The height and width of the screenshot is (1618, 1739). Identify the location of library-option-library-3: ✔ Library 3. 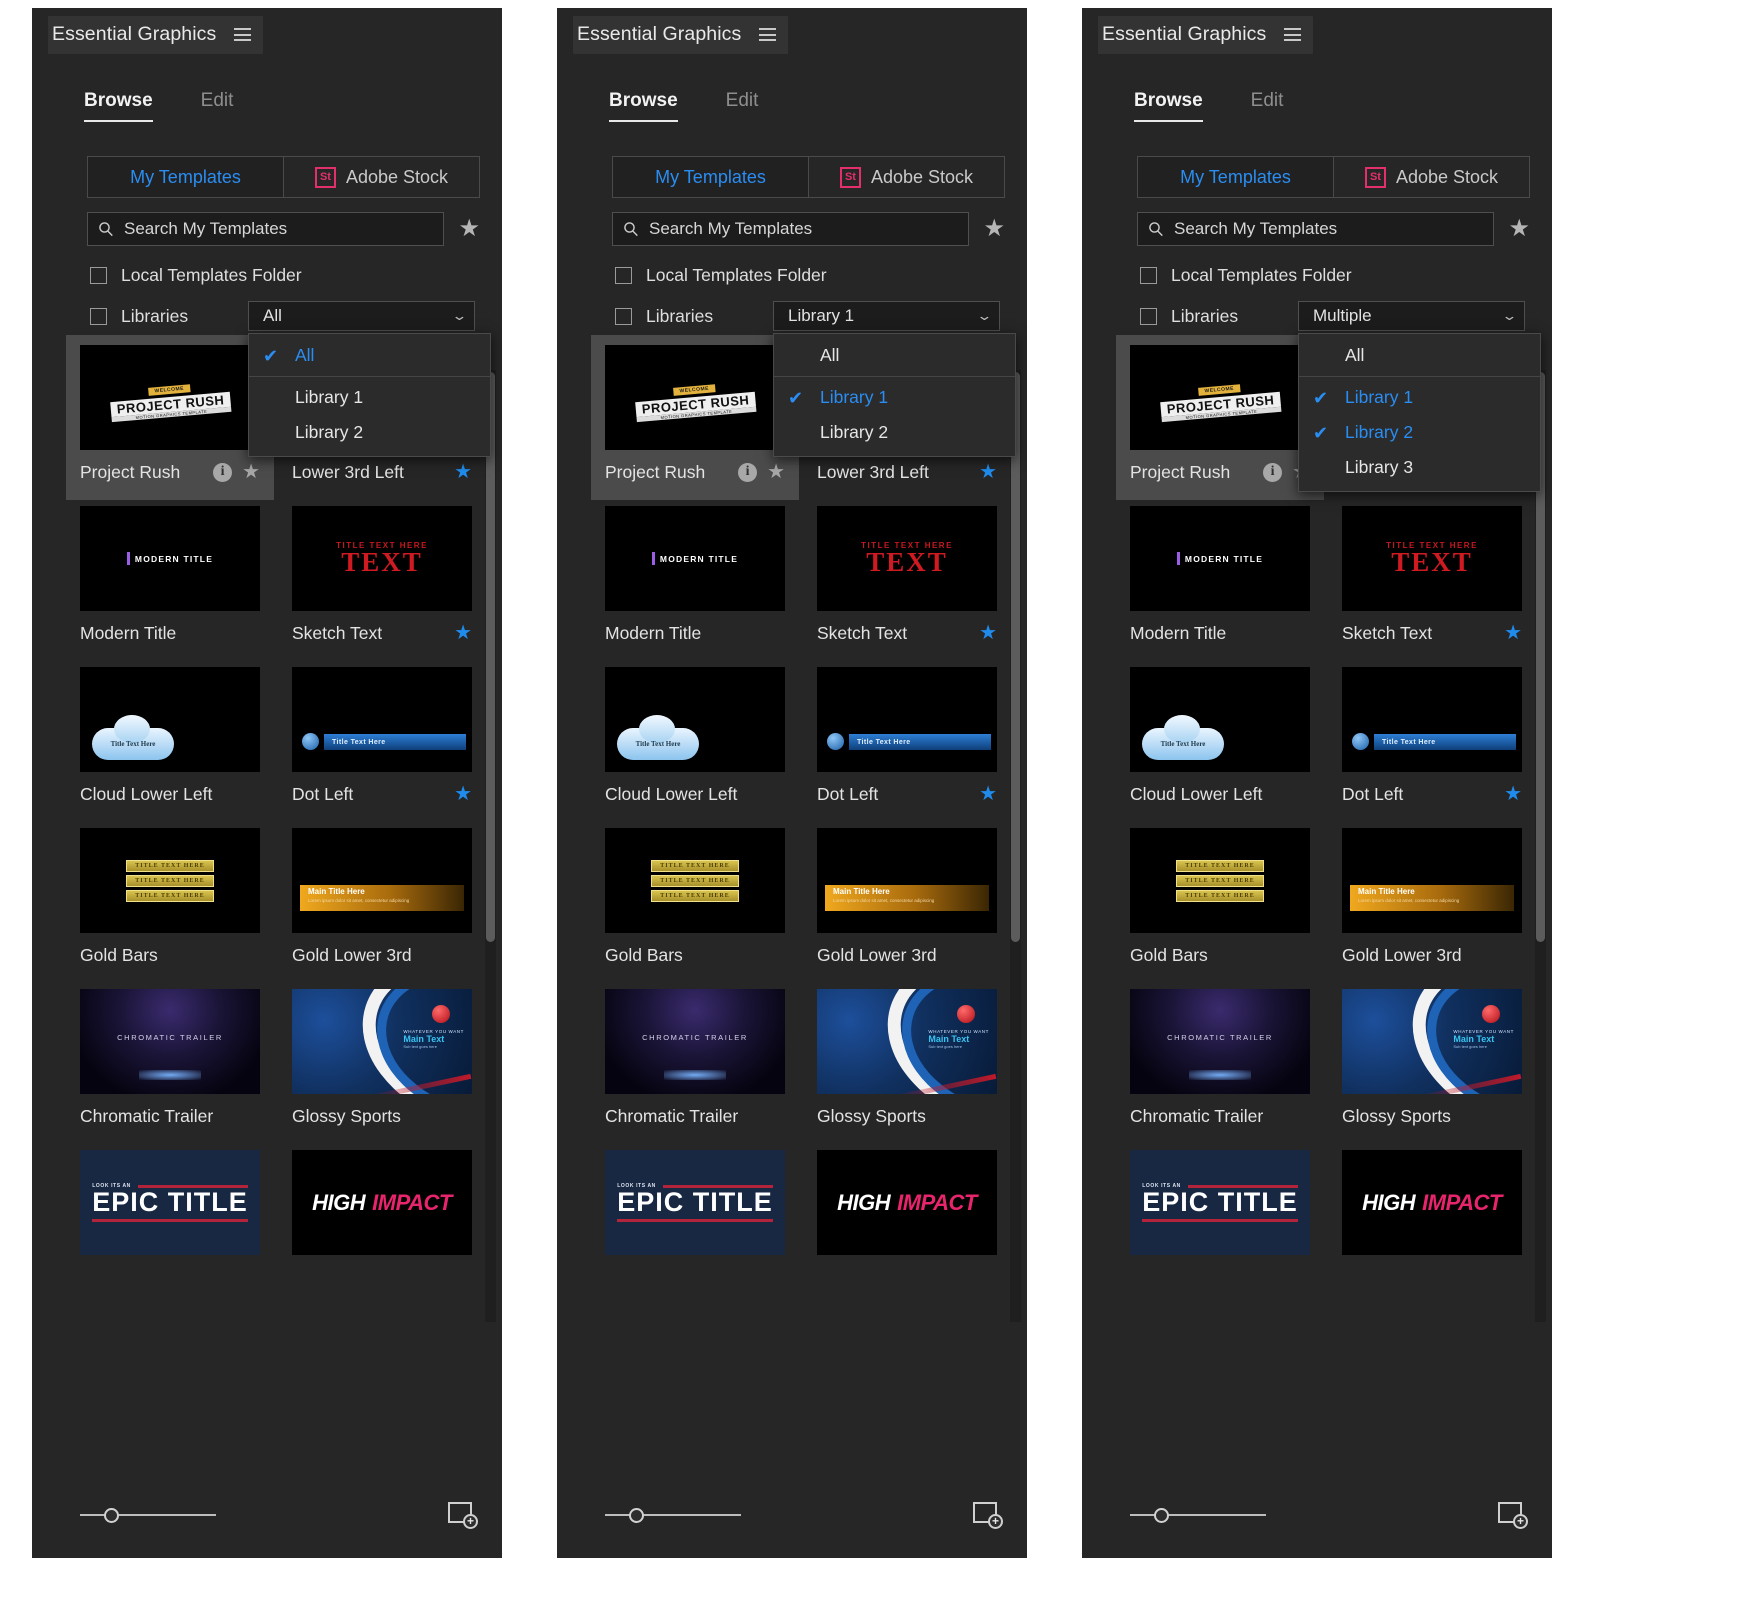
(1419, 467).